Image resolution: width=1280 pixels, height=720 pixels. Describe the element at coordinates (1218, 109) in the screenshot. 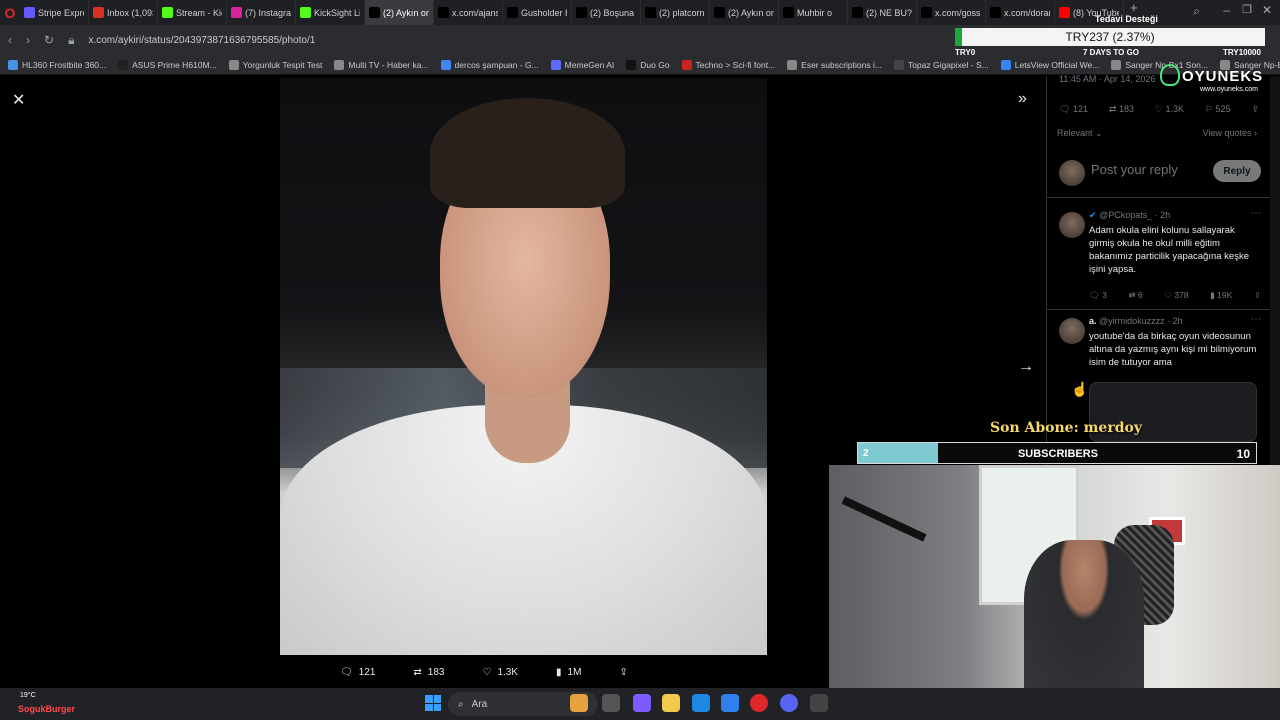

I see `bookmark-count: ⚐ 525` at that location.